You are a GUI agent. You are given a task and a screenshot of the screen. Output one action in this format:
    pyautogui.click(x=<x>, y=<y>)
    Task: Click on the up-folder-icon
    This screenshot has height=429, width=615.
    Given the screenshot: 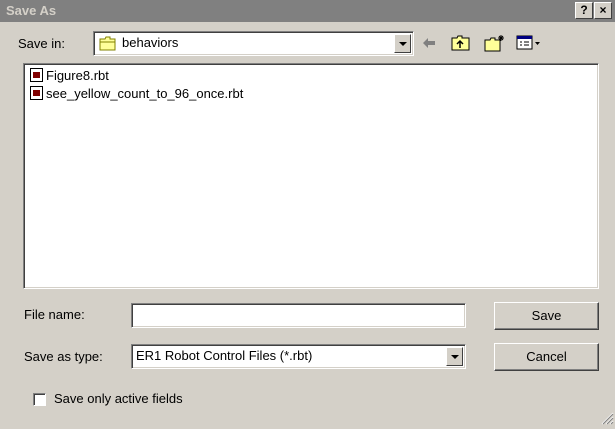 What is the action you would take?
    pyautogui.click(x=461, y=43)
    